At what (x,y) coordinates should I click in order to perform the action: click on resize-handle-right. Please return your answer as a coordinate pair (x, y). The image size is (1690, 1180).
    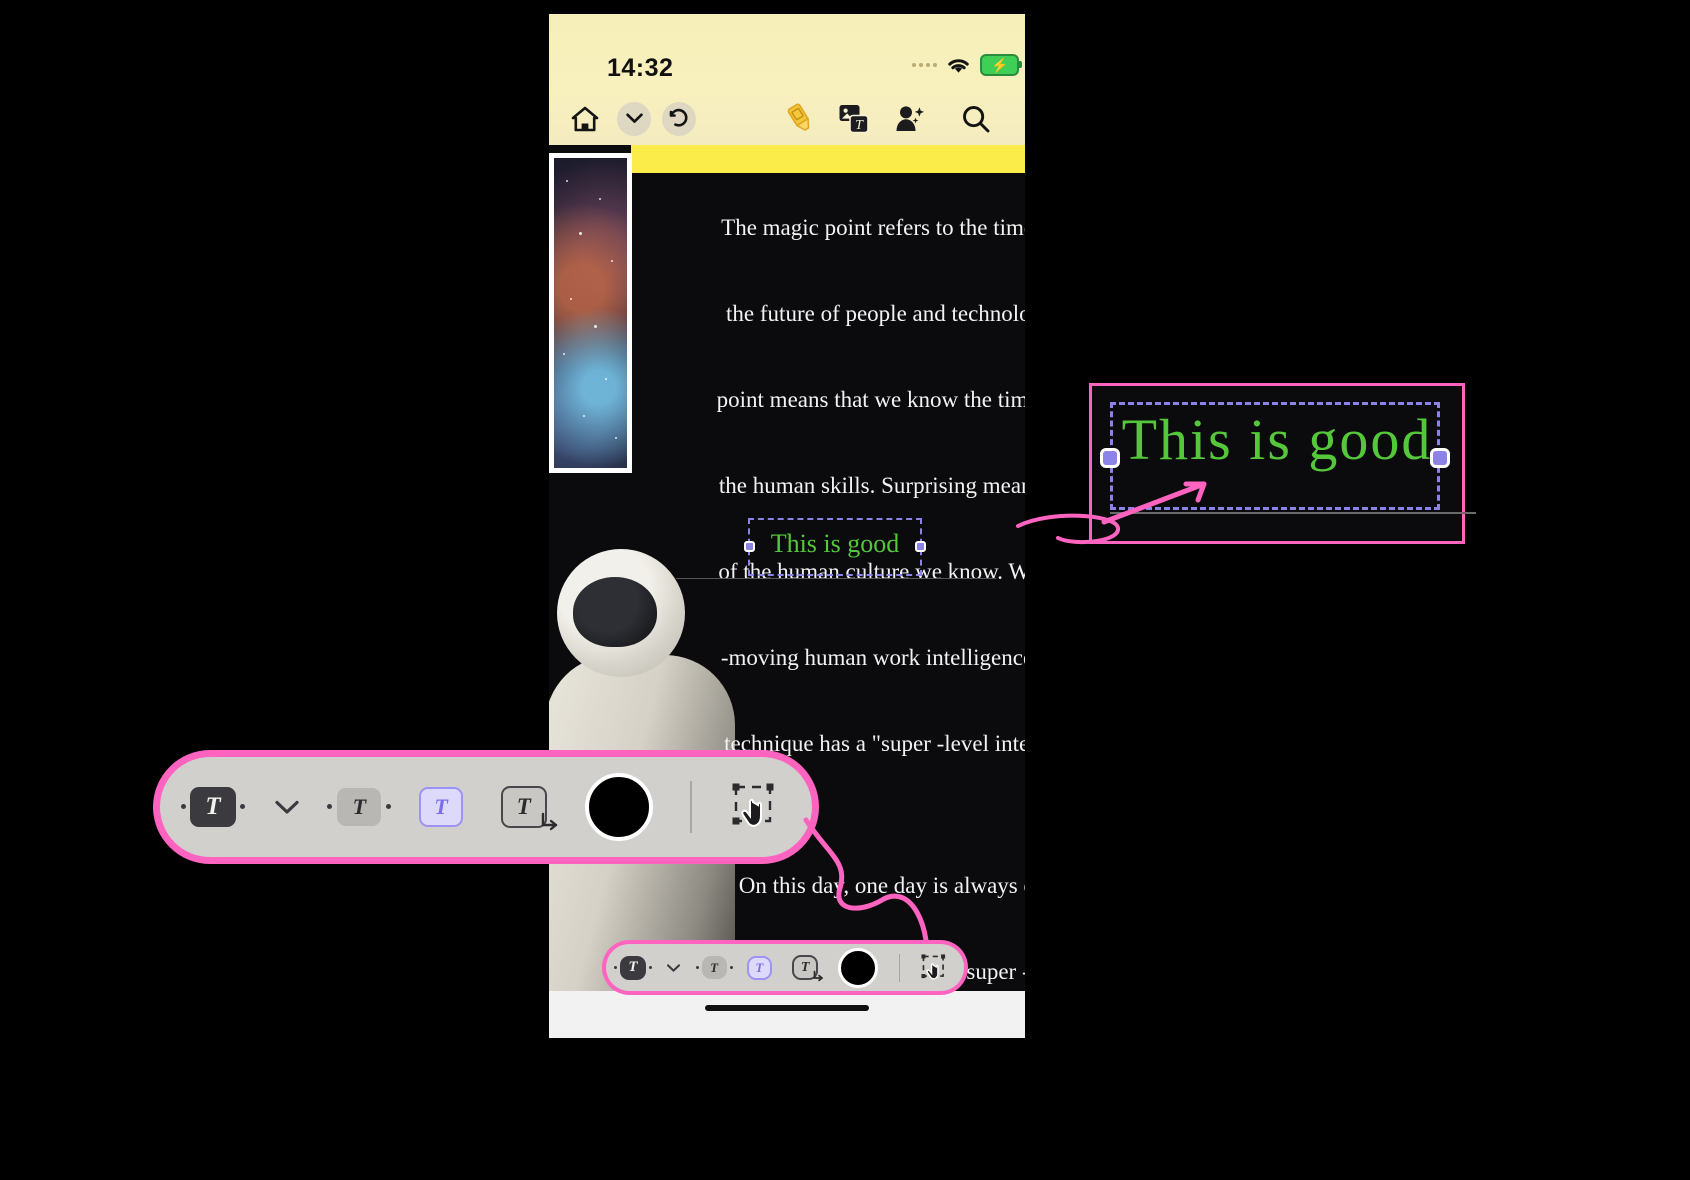
    Looking at the image, I should click on (920, 546).